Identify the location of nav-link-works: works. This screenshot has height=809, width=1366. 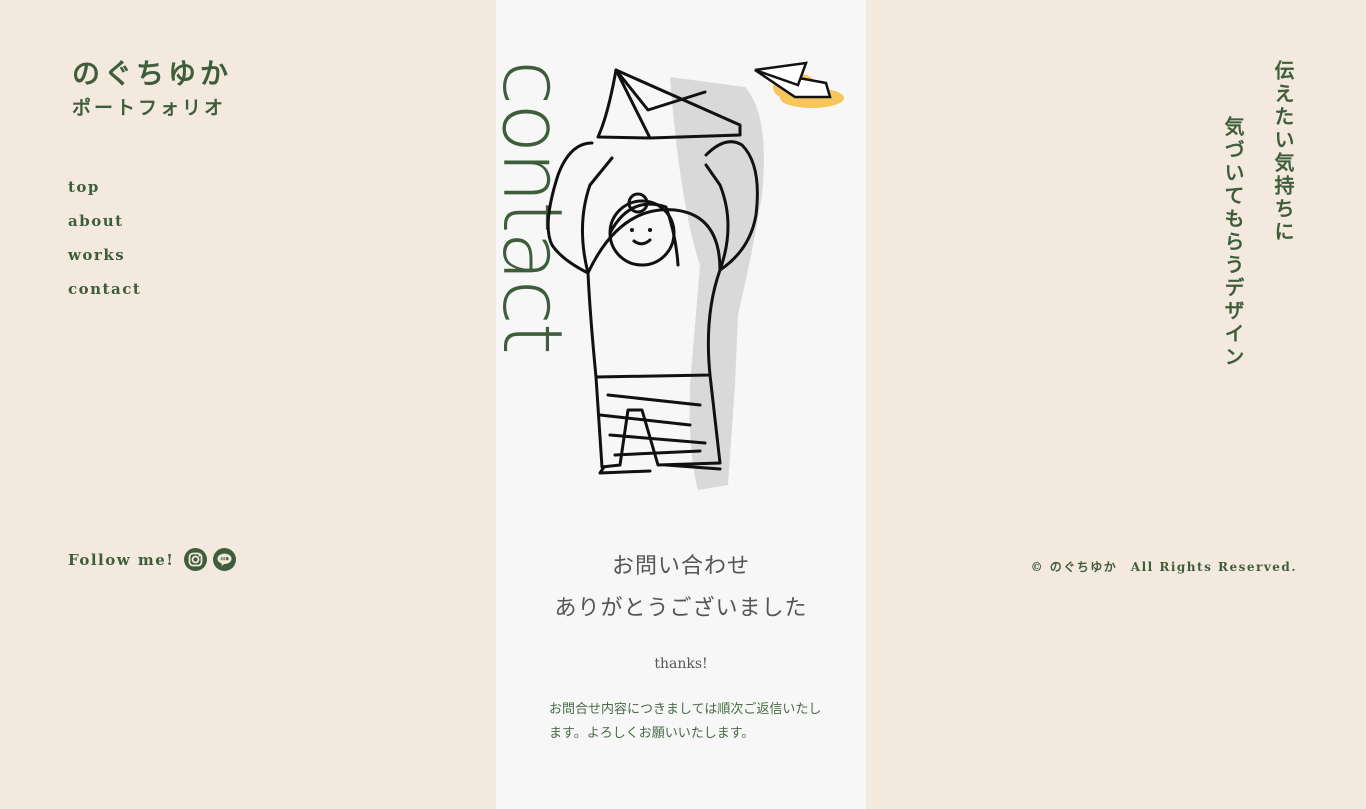
(104, 255).